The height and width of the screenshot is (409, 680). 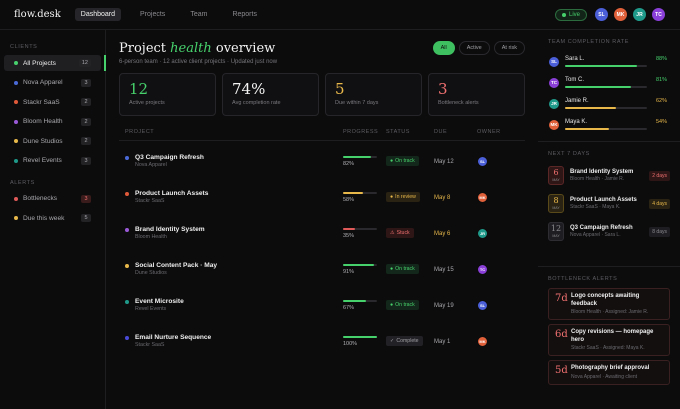 I want to click on status-badge: ✓ Complete, so click(x=404, y=341).